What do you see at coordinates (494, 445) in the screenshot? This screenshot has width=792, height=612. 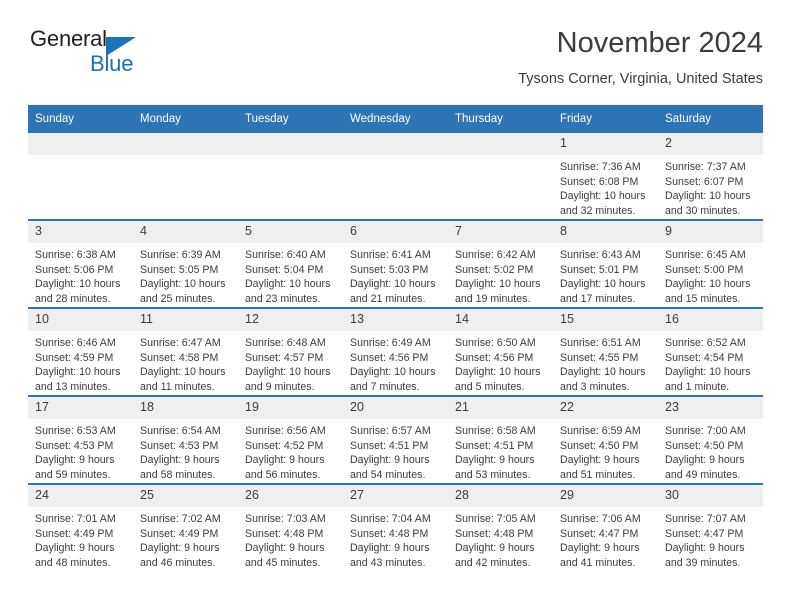 I see `sunset-text: Sunset: 4:51 PM` at bounding box center [494, 445].